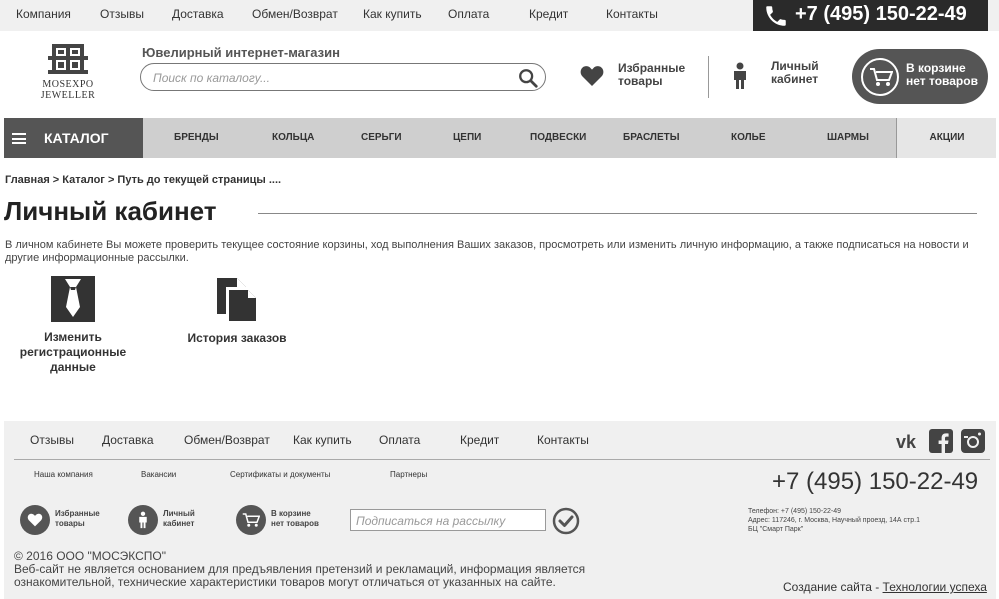 The height and width of the screenshot is (599, 999). Describe the element at coordinates (68, 75) in the screenshot. I see `site-logo: MOSEXPO JEWELLER` at that location.